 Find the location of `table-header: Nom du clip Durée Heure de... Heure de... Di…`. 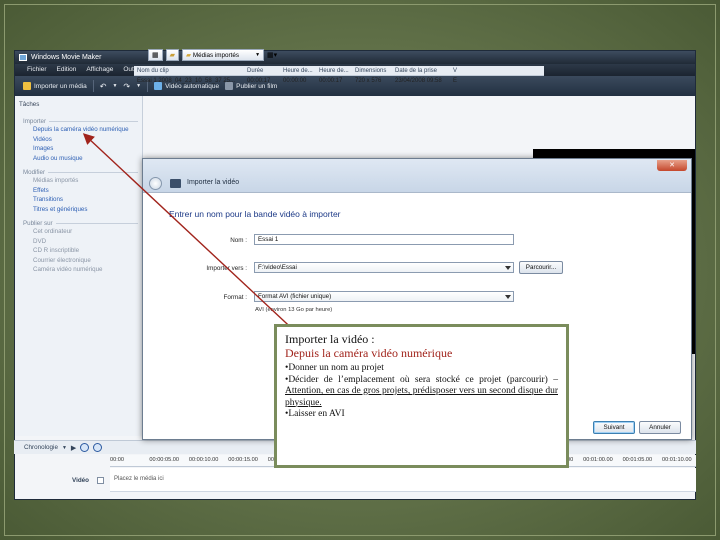

table-header: Nom du clip Durée Heure de... Heure de... Di… is located at coordinates (339, 71).